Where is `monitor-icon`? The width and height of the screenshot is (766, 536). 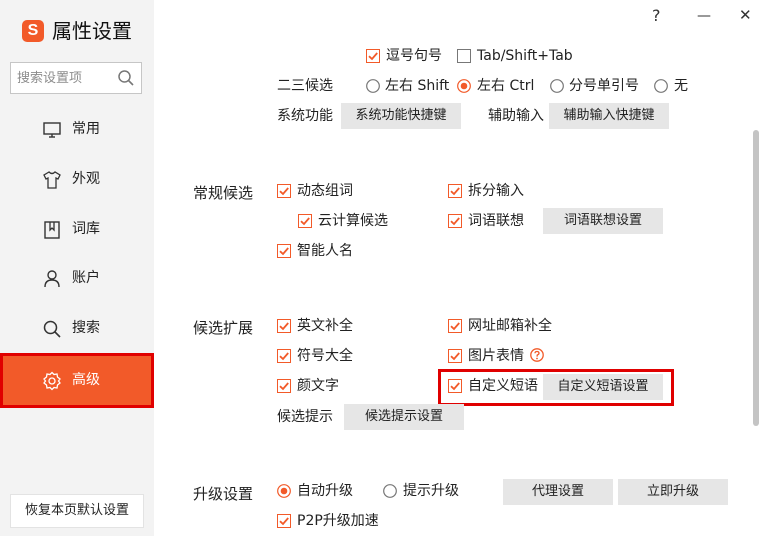 monitor-icon is located at coordinates (52, 130).